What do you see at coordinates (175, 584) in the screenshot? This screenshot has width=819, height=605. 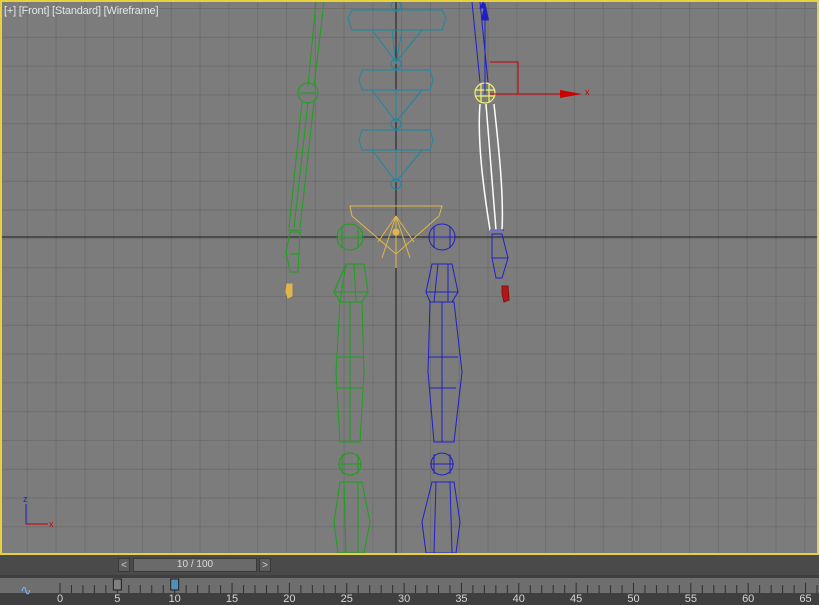 I see `current-frame-marker` at bounding box center [175, 584].